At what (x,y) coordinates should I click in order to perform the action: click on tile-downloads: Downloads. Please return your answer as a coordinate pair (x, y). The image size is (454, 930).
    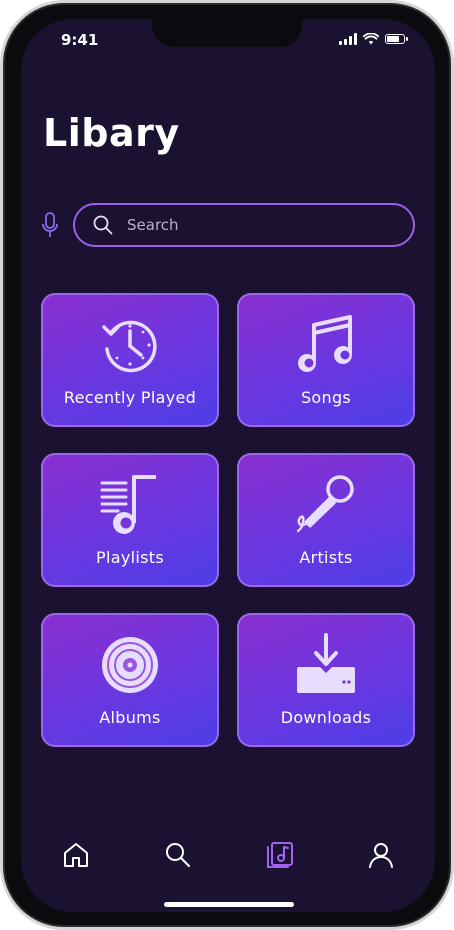
    Looking at the image, I should click on (326, 680).